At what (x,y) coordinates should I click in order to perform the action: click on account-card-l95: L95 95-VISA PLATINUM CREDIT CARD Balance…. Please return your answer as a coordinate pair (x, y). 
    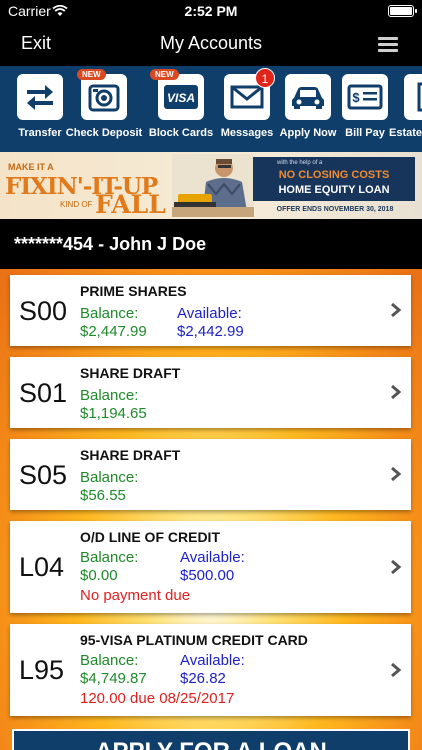
    Looking at the image, I should click on (210, 670).